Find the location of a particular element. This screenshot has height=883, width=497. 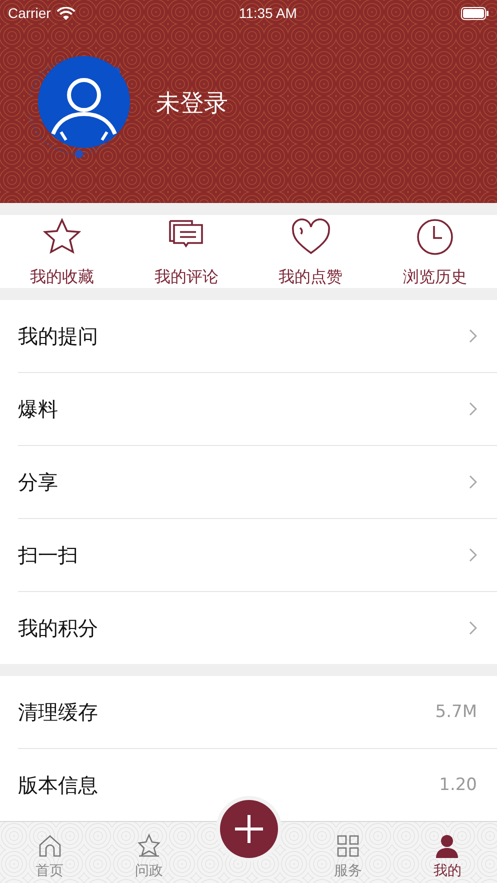

shortcut-button: 我的收藏 is located at coordinates (62, 251).